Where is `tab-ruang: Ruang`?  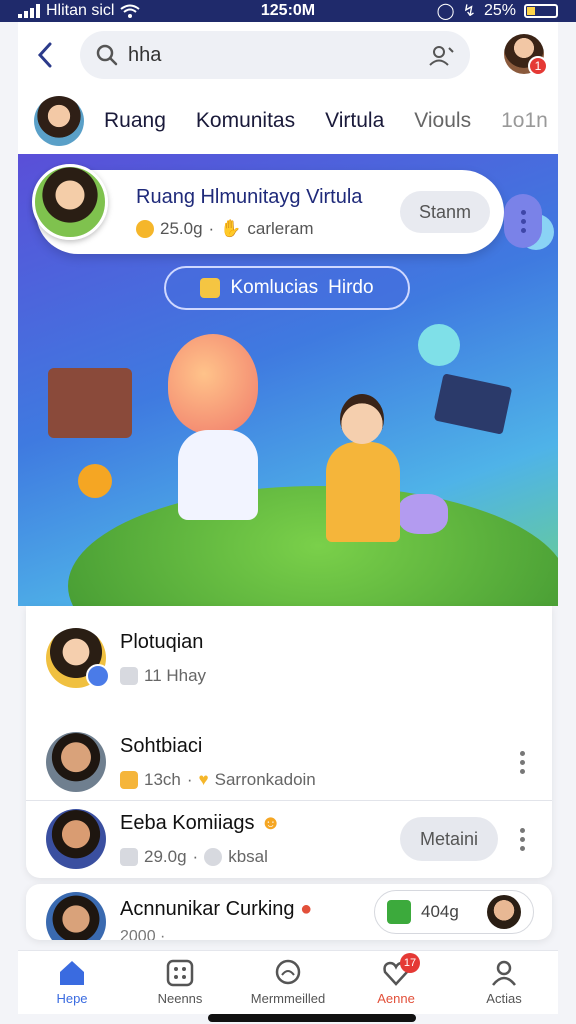 tab-ruang: Ruang is located at coordinates (135, 121).